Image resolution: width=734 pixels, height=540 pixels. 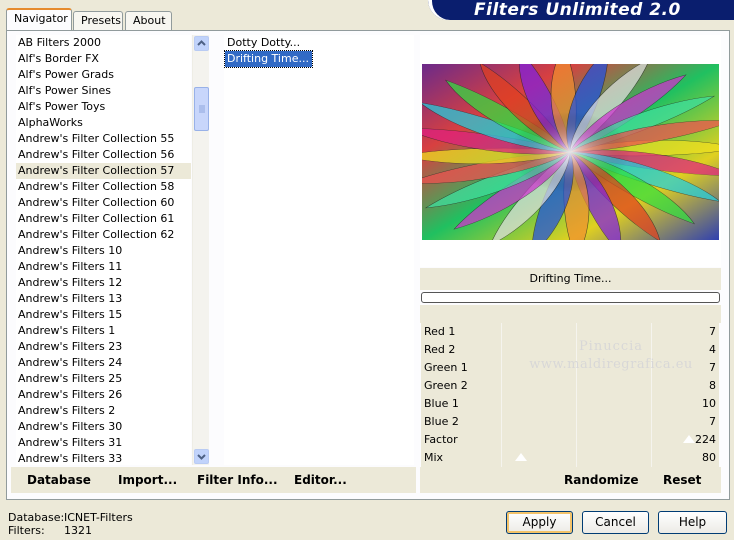 What do you see at coordinates (103, 427) in the screenshot?
I see `category-item: Andrew's Filters 30` at bounding box center [103, 427].